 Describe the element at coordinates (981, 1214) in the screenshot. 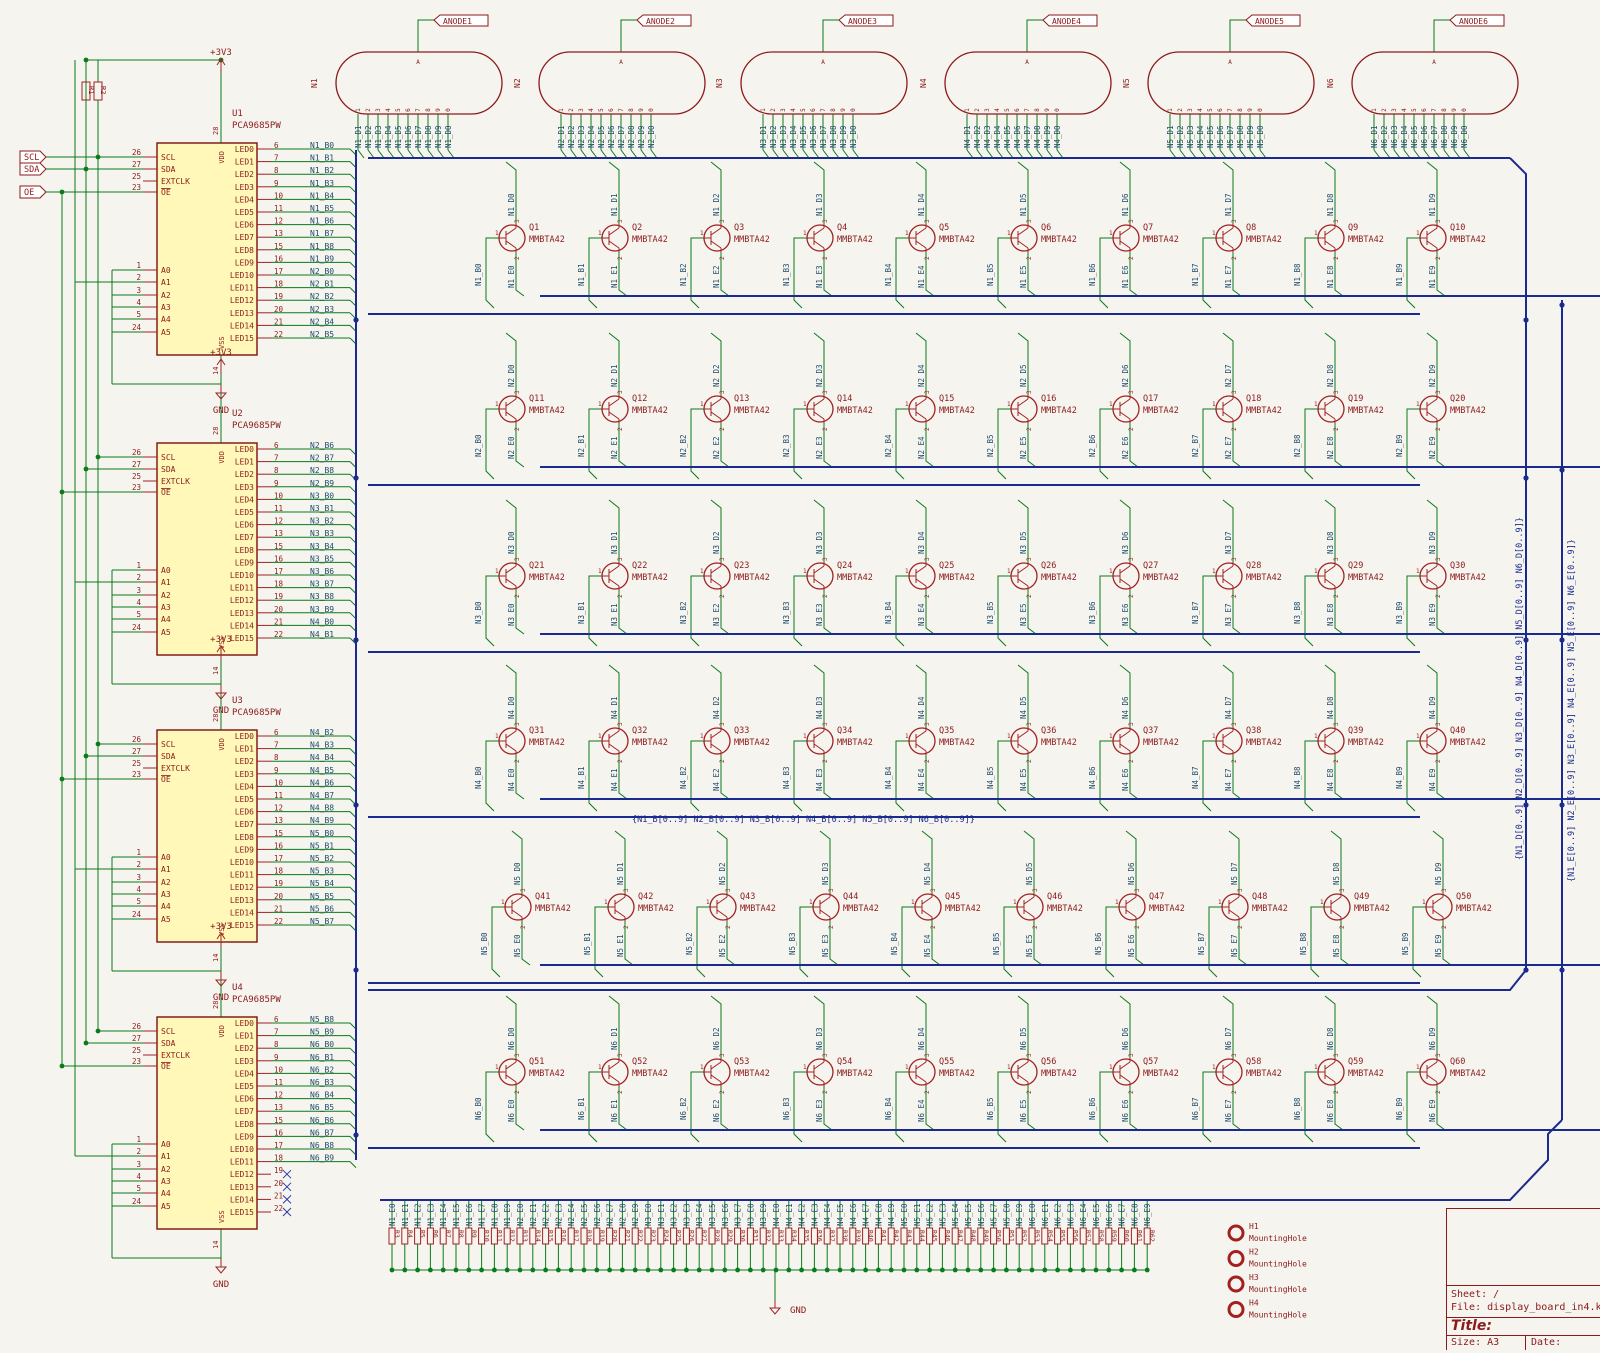

I see `emitter-net-label: N5_E6` at that location.